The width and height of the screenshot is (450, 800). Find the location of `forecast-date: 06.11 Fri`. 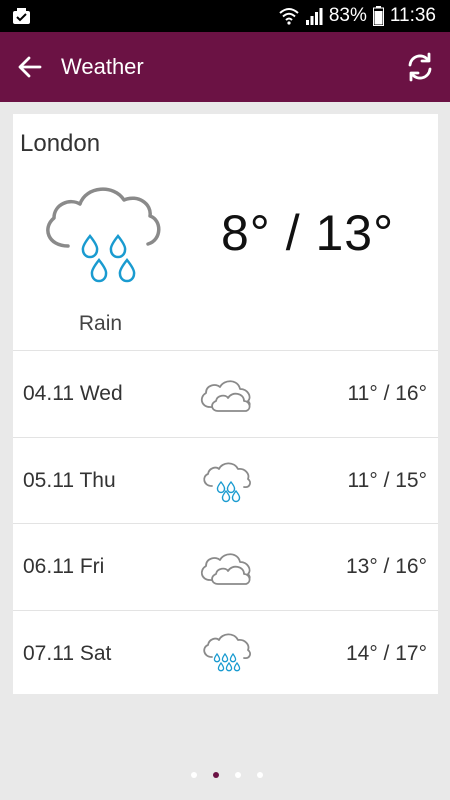

forecast-date: 06.11 Fri is located at coordinates (64, 566).